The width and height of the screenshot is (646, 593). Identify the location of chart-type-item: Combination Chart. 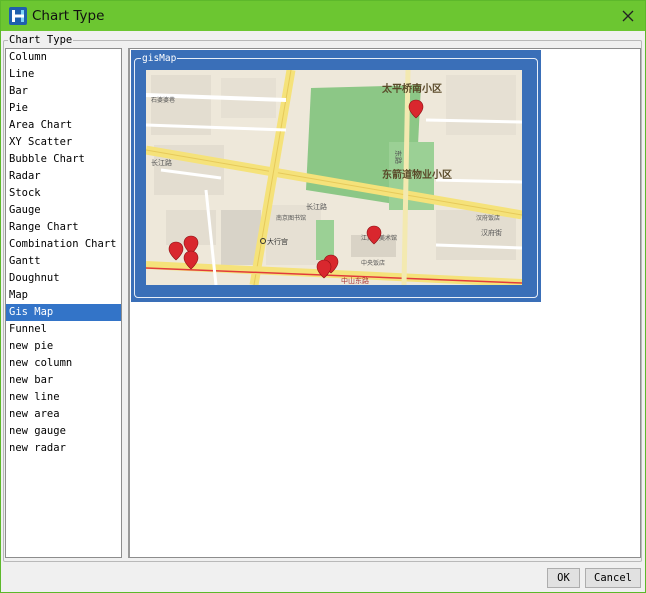
(63, 244).